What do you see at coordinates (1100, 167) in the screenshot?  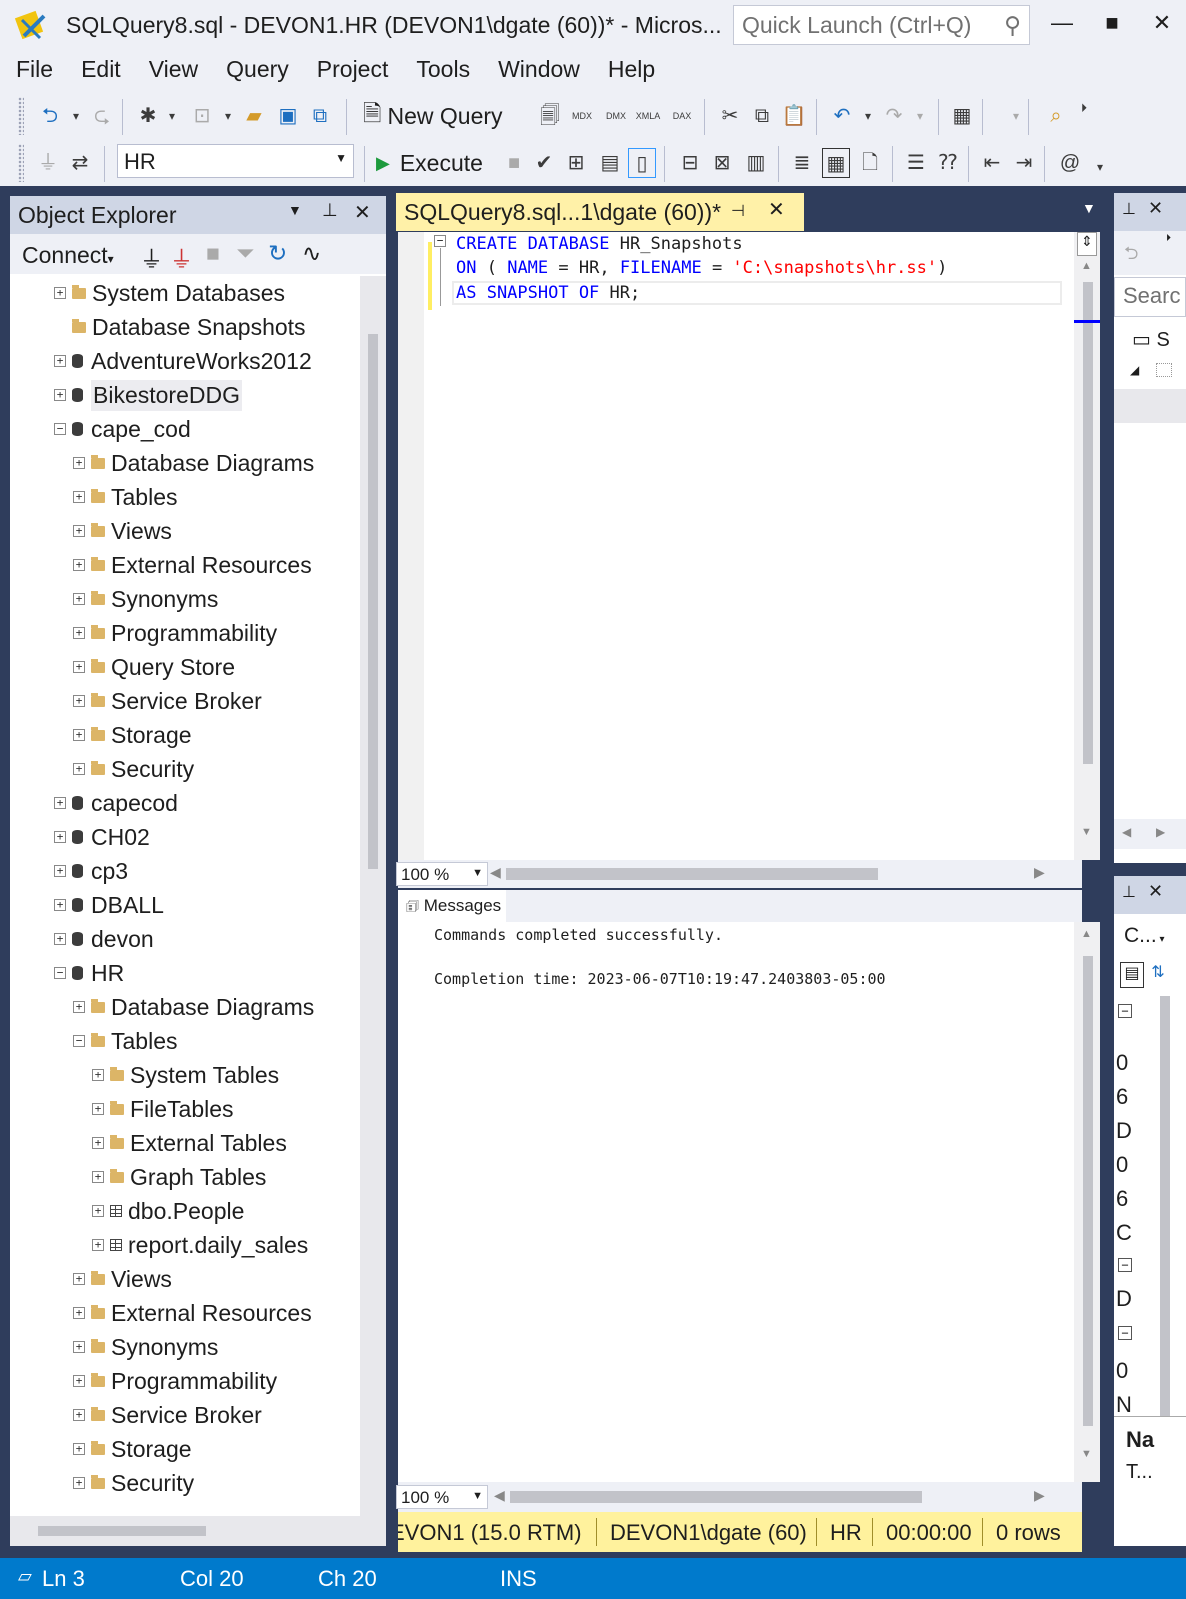 I see `toolbar-overflow-icon: ▾` at bounding box center [1100, 167].